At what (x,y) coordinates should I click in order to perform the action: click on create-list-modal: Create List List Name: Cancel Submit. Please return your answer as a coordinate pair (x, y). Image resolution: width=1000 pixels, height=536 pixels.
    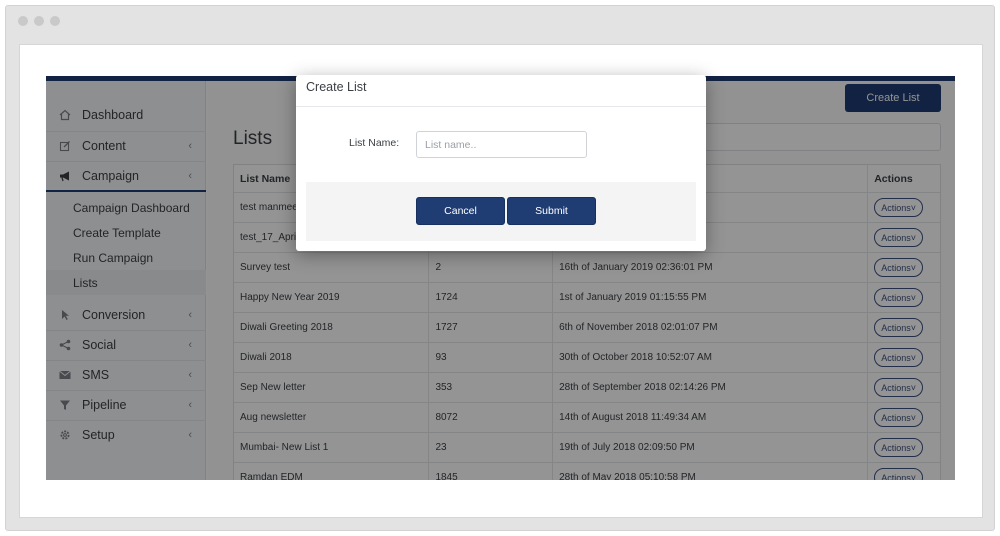
    Looking at the image, I should click on (501, 163).